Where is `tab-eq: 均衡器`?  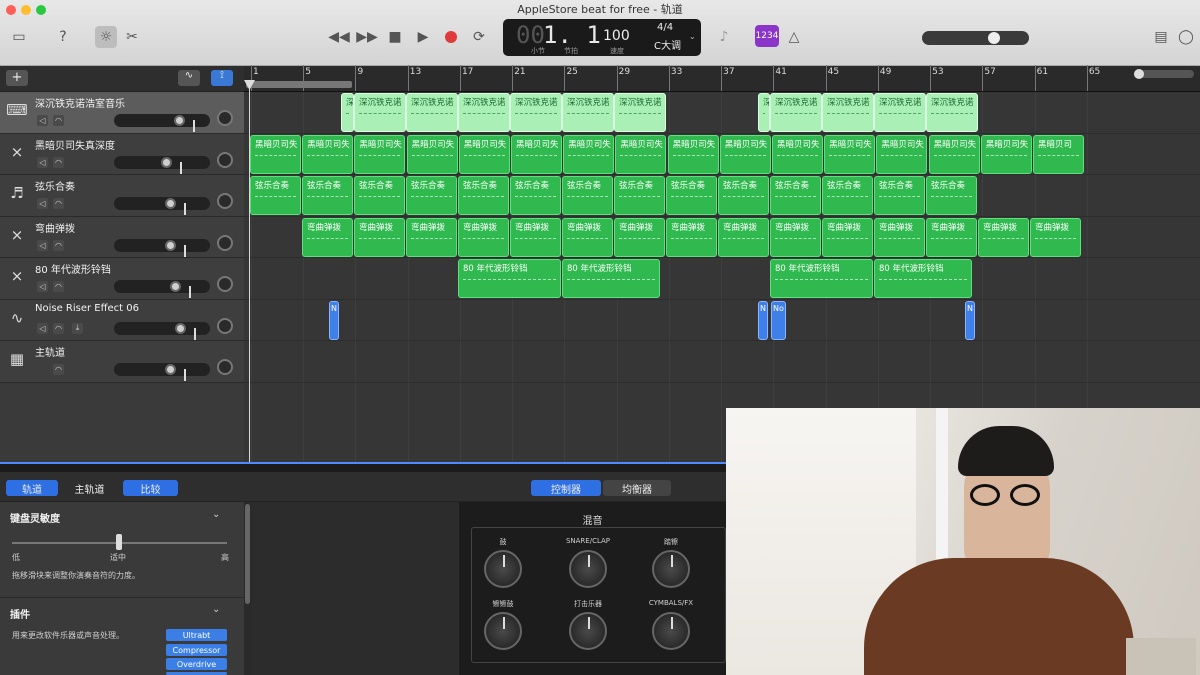 tab-eq: 均衡器 is located at coordinates (637, 488).